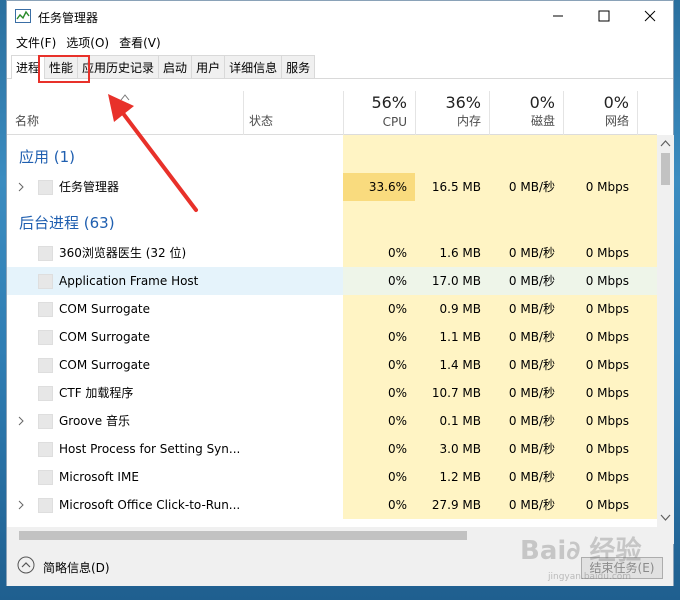 The width and height of the screenshot is (680, 600). Describe the element at coordinates (99, 477) in the screenshot. I see `process-name: Microsoft IME` at that location.